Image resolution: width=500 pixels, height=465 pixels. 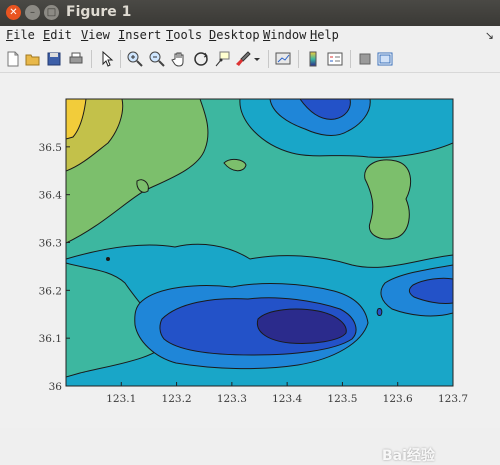 What do you see at coordinates (284, 35) in the screenshot?
I see `menu-window: Window` at bounding box center [284, 35].